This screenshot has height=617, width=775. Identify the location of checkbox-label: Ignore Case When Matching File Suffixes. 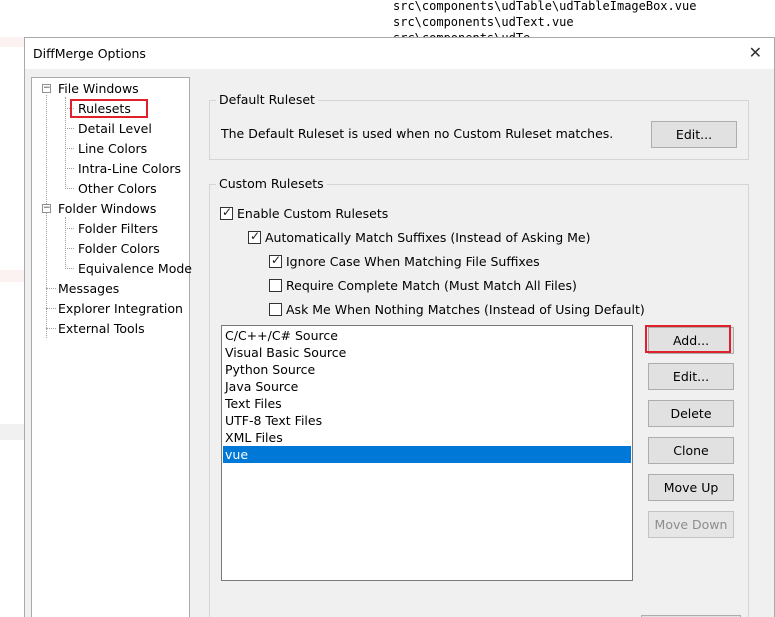
(413, 261).